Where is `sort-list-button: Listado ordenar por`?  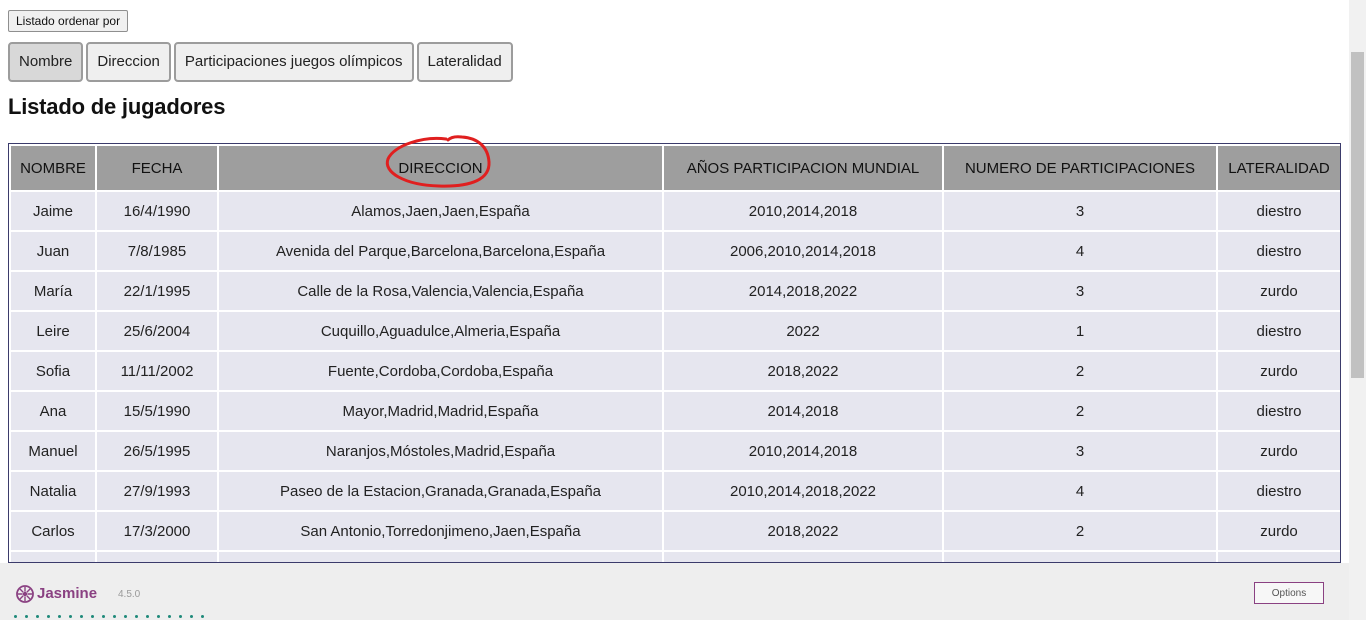
sort-list-button: Listado ordenar por is located at coordinates (68, 21).